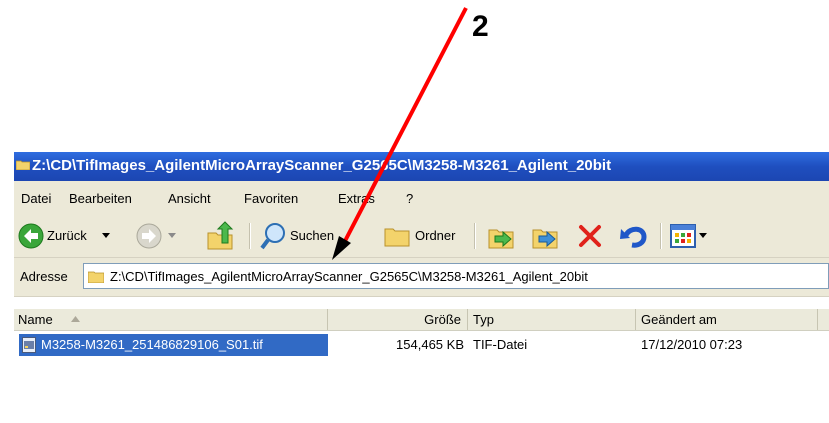 This screenshot has width=829, height=423. I want to click on back-label: Zurück, so click(67, 235).